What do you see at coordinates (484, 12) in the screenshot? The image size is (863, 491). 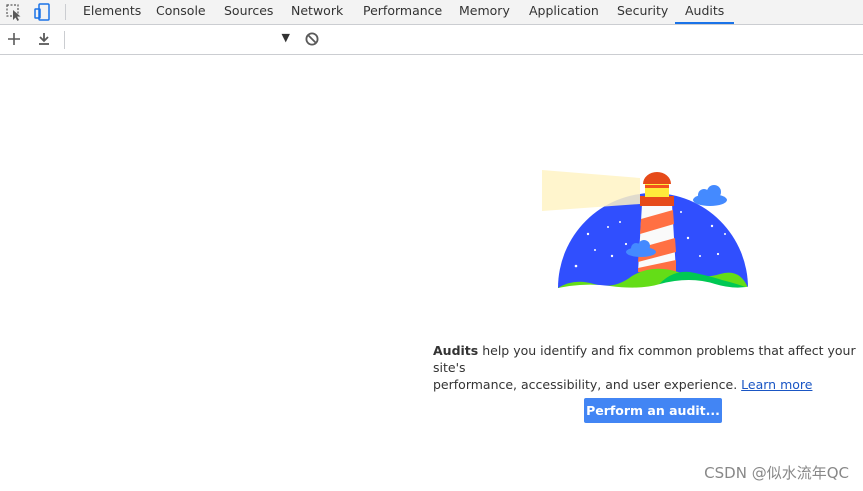 I see `tab-memory: Memory` at bounding box center [484, 12].